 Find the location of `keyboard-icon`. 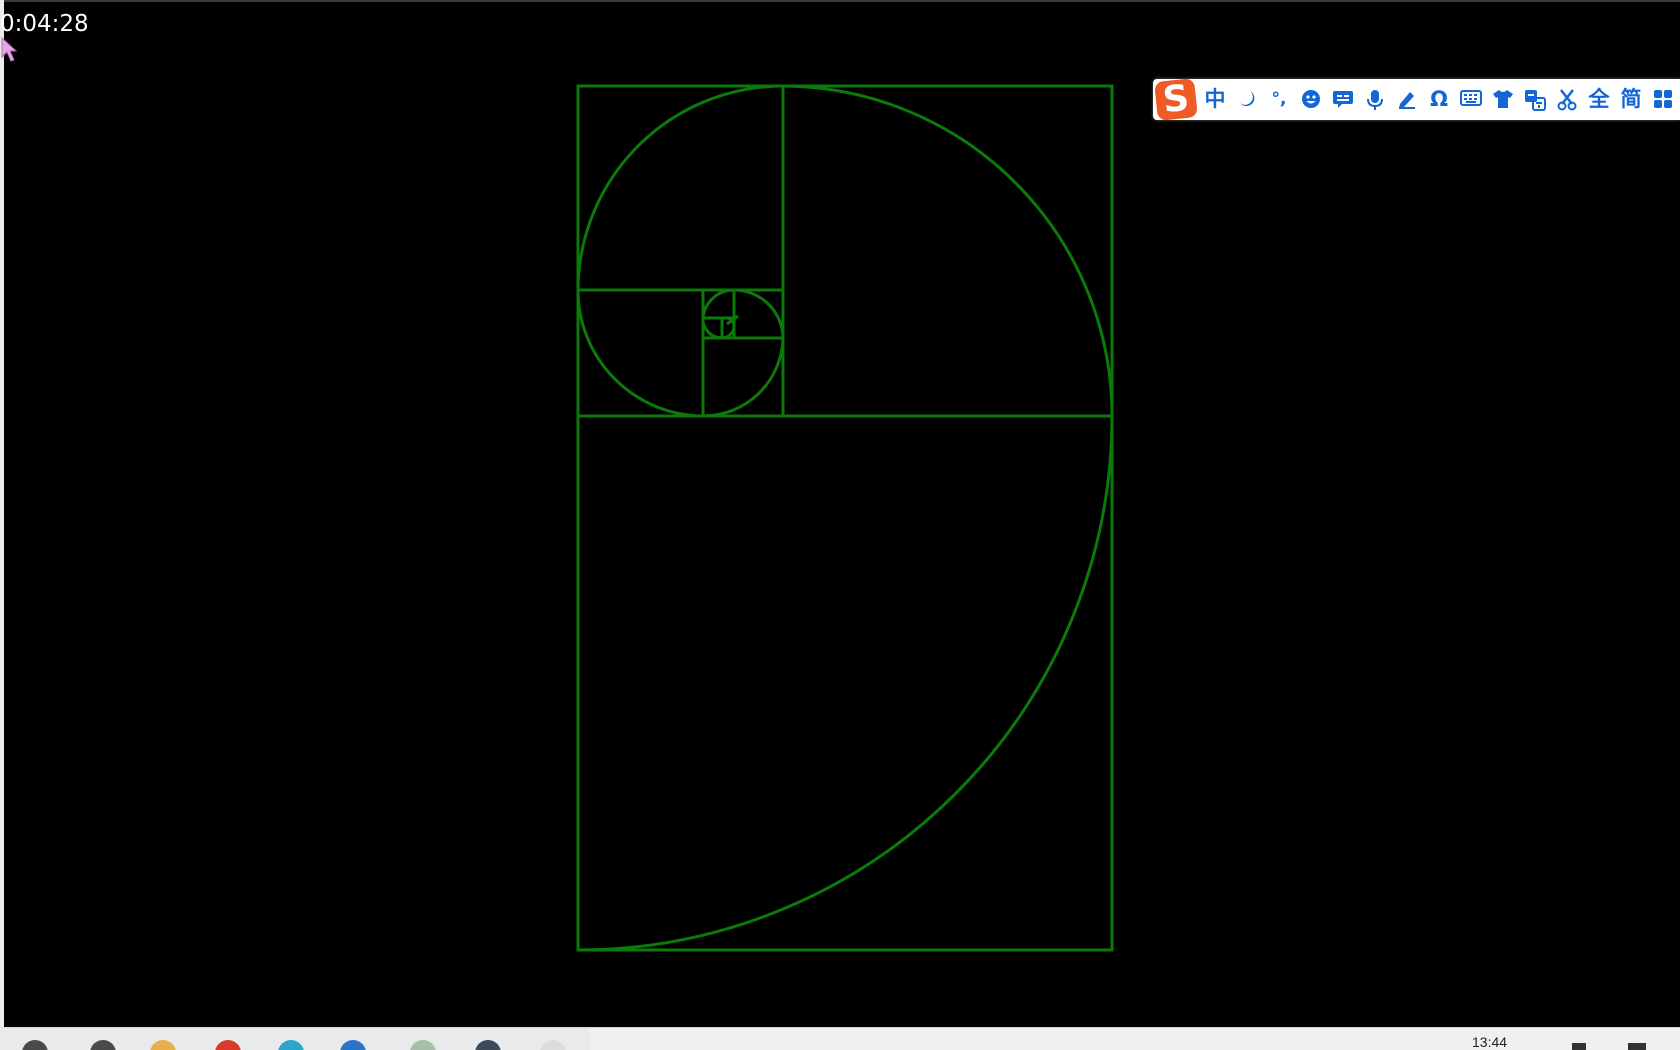

keyboard-icon is located at coordinates (1471, 99).